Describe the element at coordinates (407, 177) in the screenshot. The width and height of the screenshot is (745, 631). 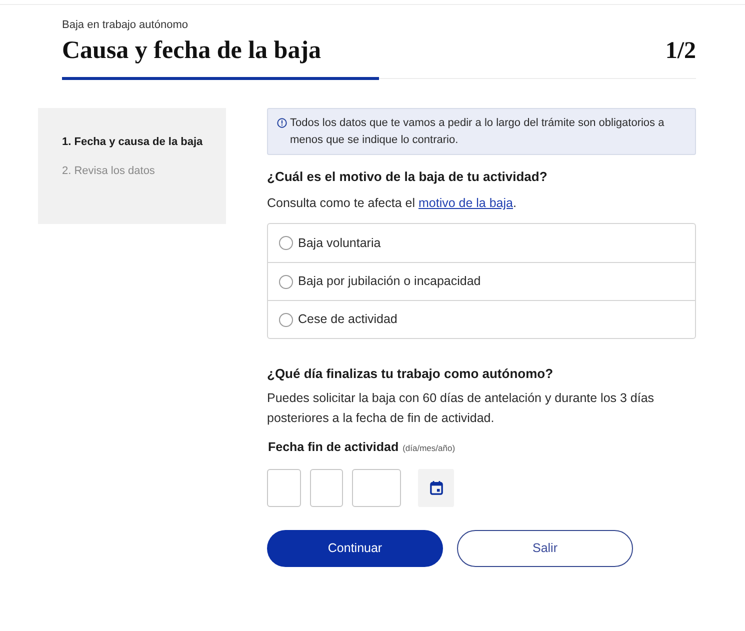
I see `question-heading: ¿Cuál es el motivo de la baja de tu actividad?` at that location.